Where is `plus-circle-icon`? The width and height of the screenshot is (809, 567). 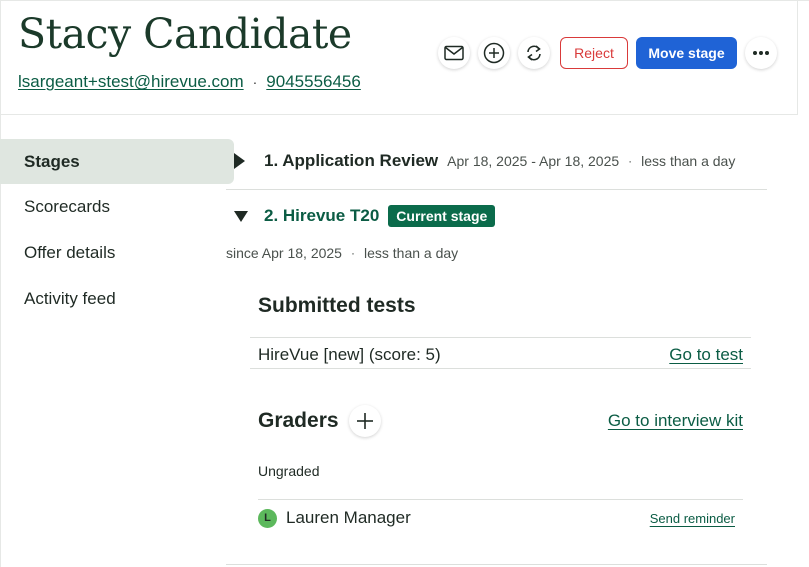
plus-circle-icon is located at coordinates (494, 53).